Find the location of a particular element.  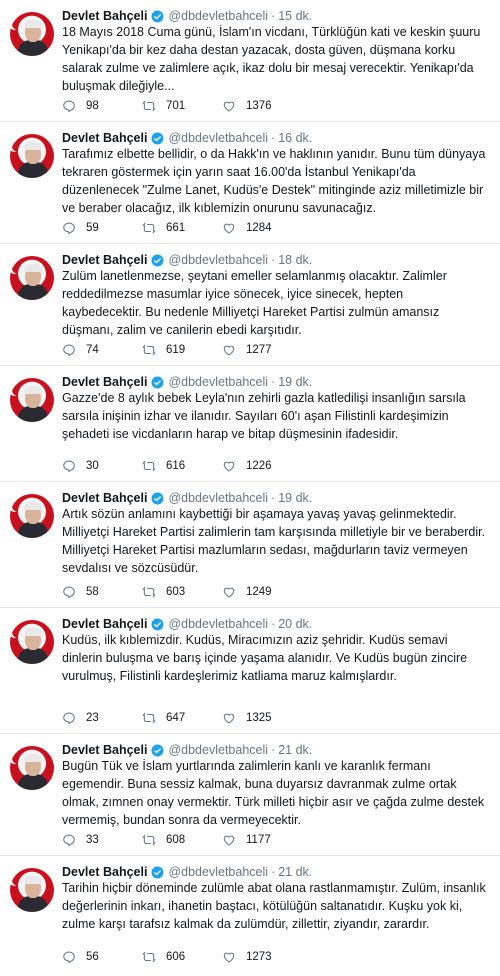

retweet-count: 661 is located at coordinates (176, 228).